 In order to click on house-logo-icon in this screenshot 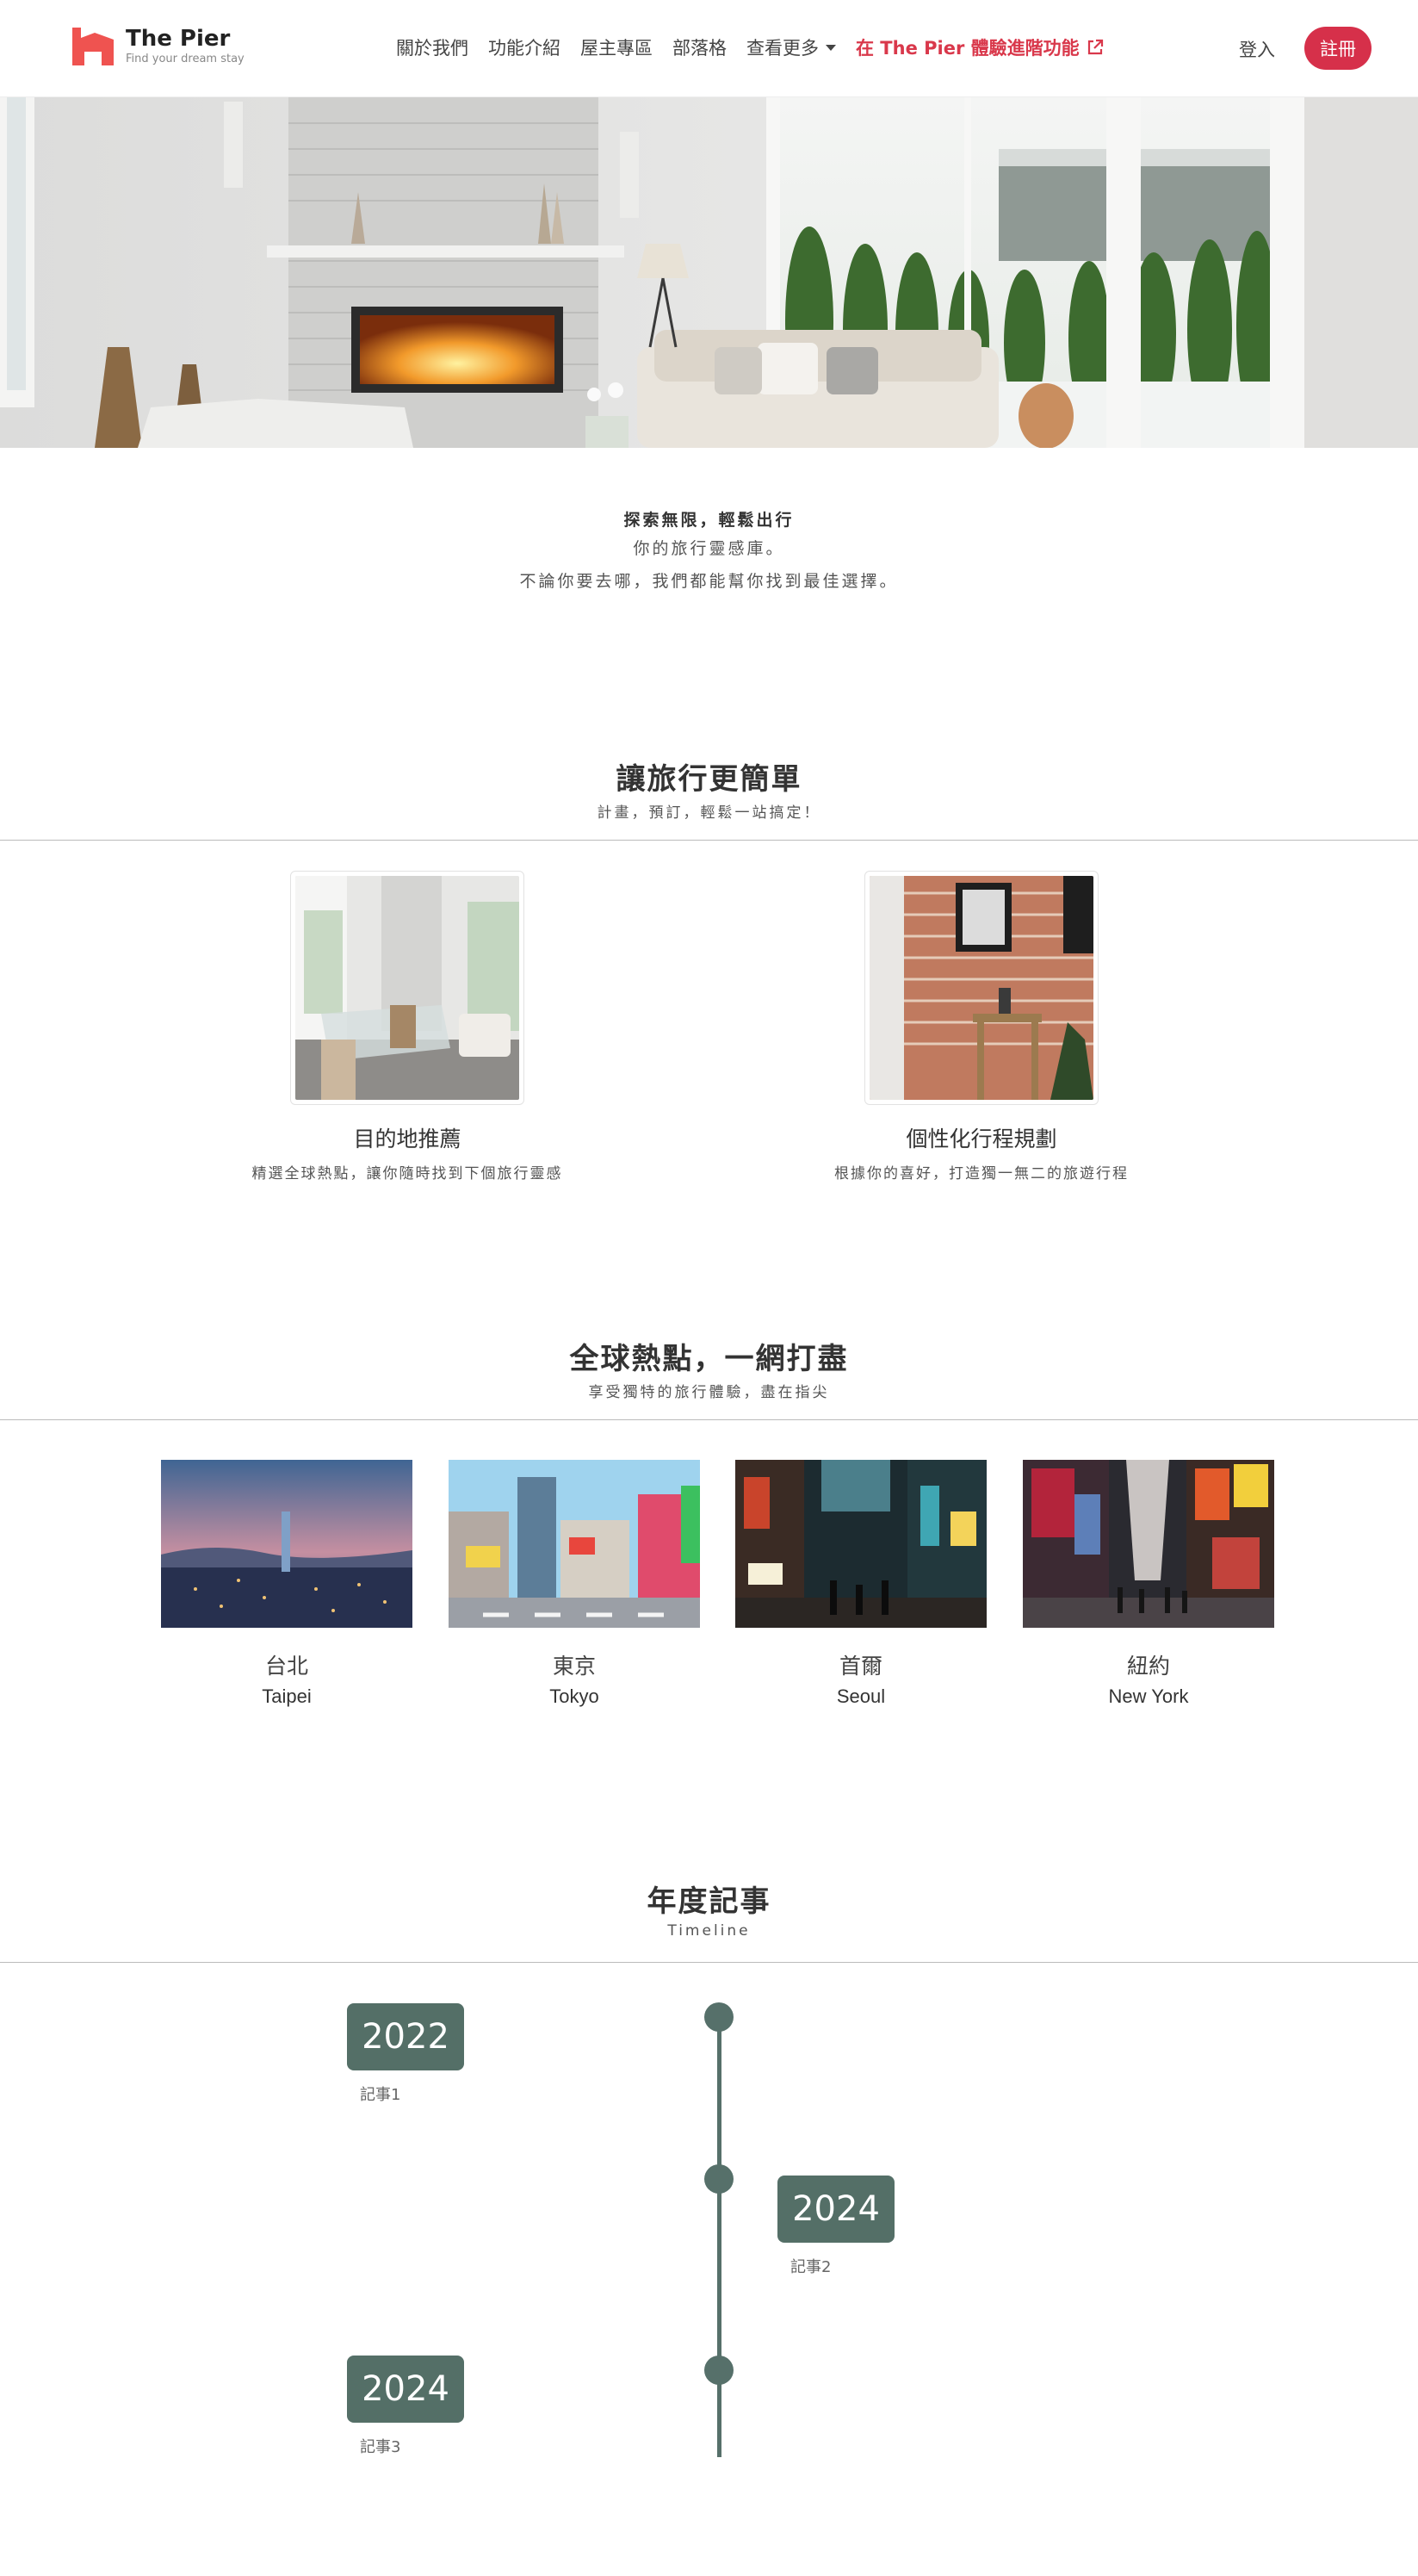, I will do `click(93, 46)`.